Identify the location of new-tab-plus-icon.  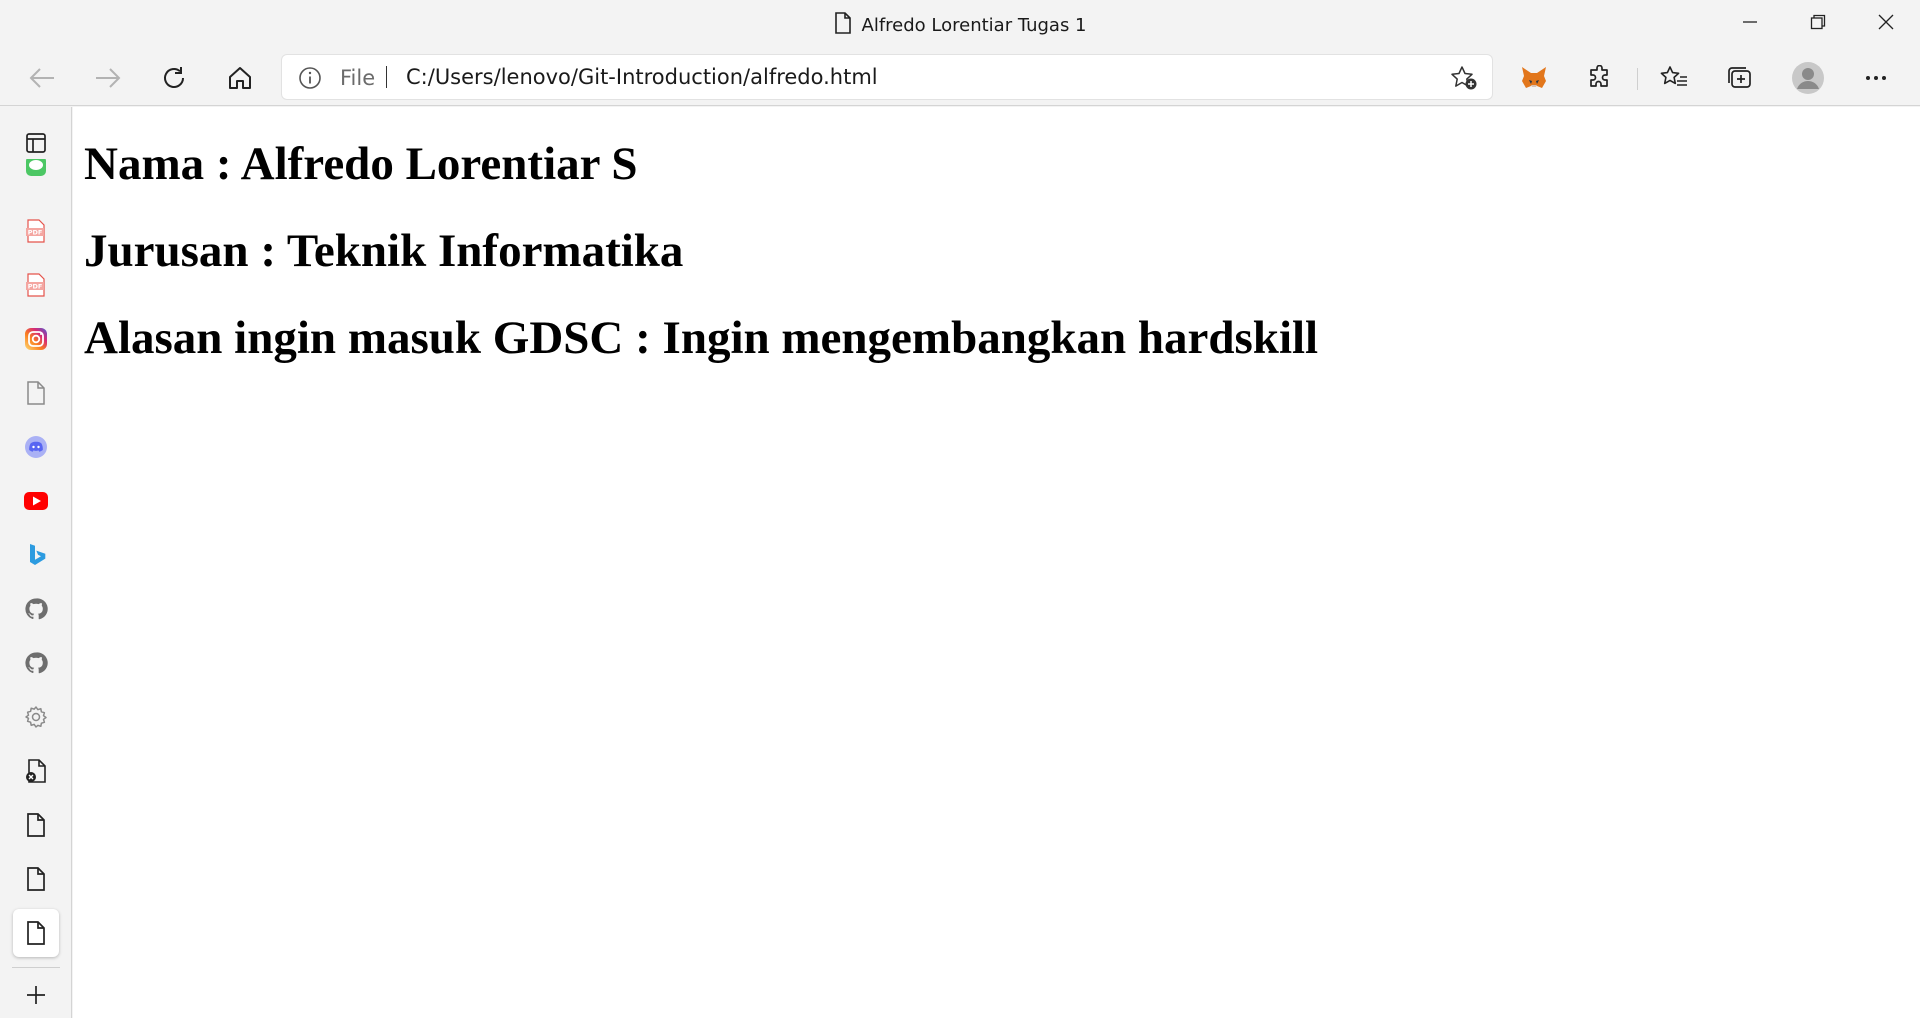
(36, 995).